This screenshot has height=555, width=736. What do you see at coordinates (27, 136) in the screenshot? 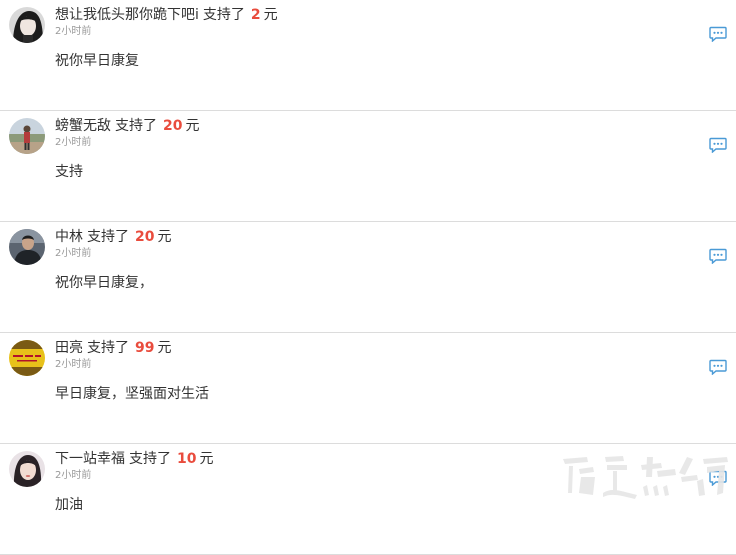
I see `avatar-outdoor-person-icon` at bounding box center [27, 136].